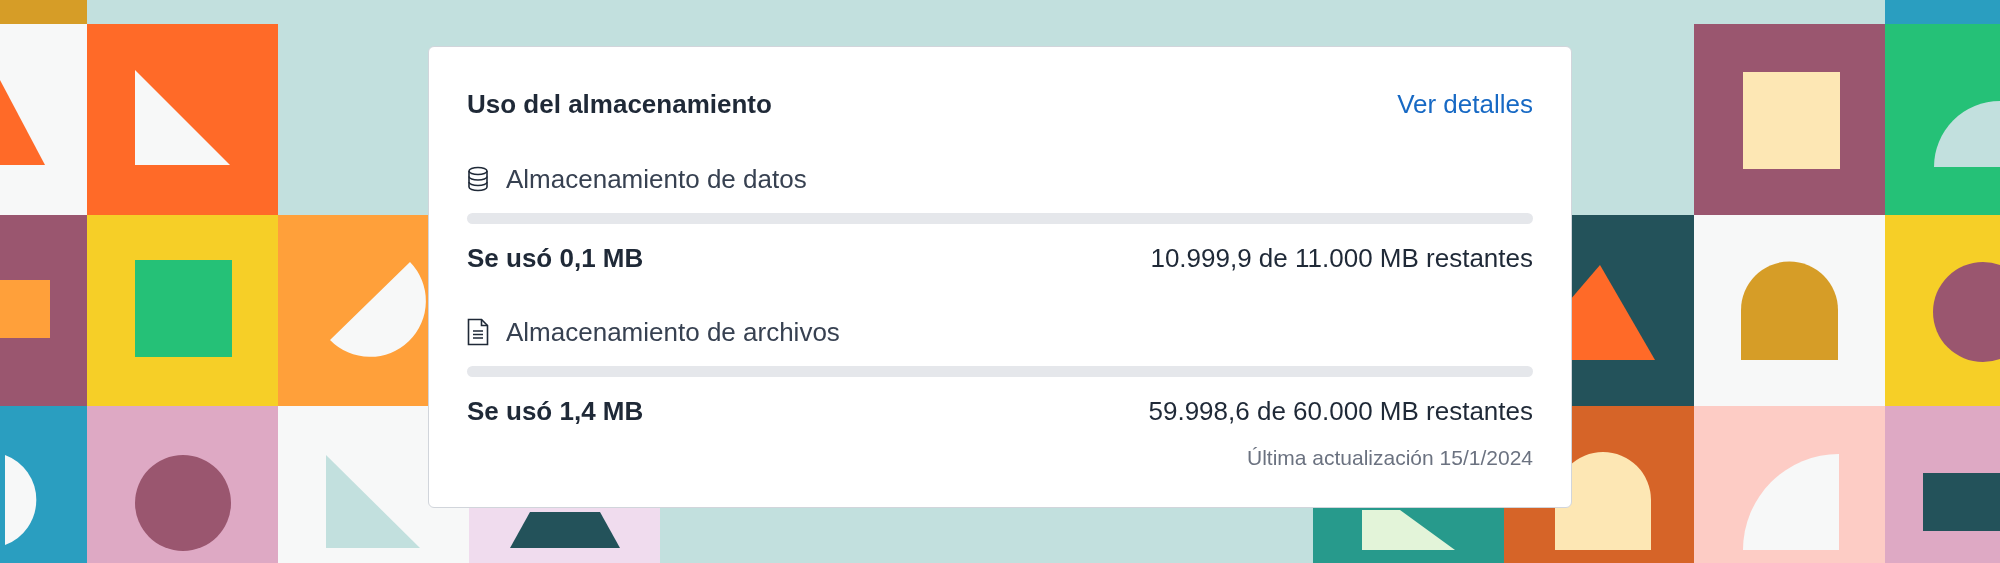  What do you see at coordinates (656, 179) in the screenshot?
I see `section-label: Almacenamiento de datos` at bounding box center [656, 179].